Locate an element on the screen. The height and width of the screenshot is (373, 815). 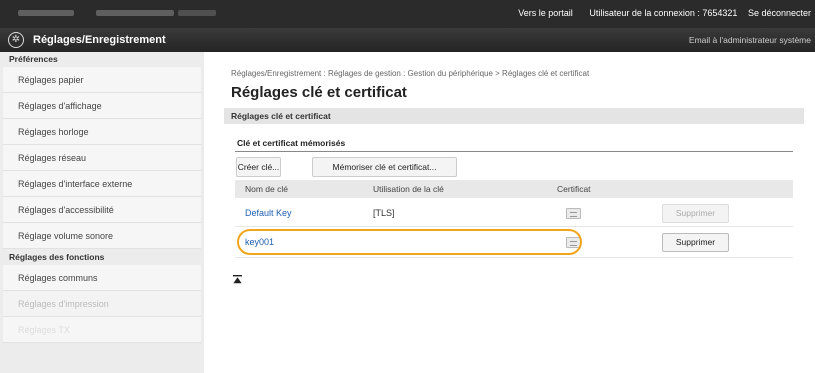
portal-link: Vers le portail is located at coordinates (545, 13).